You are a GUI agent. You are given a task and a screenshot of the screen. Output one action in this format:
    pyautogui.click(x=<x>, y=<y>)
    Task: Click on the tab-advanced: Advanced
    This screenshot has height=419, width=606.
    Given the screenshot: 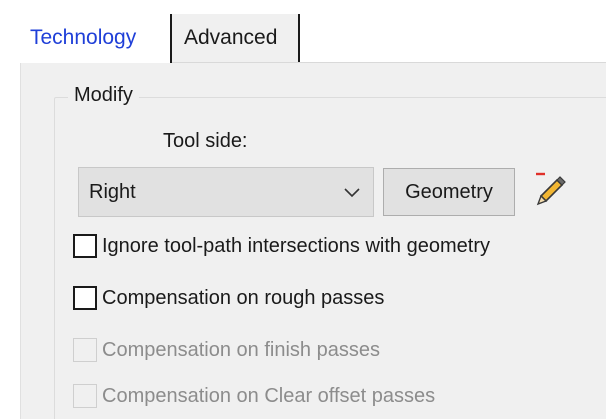 What is the action you would take?
    pyautogui.click(x=236, y=38)
    